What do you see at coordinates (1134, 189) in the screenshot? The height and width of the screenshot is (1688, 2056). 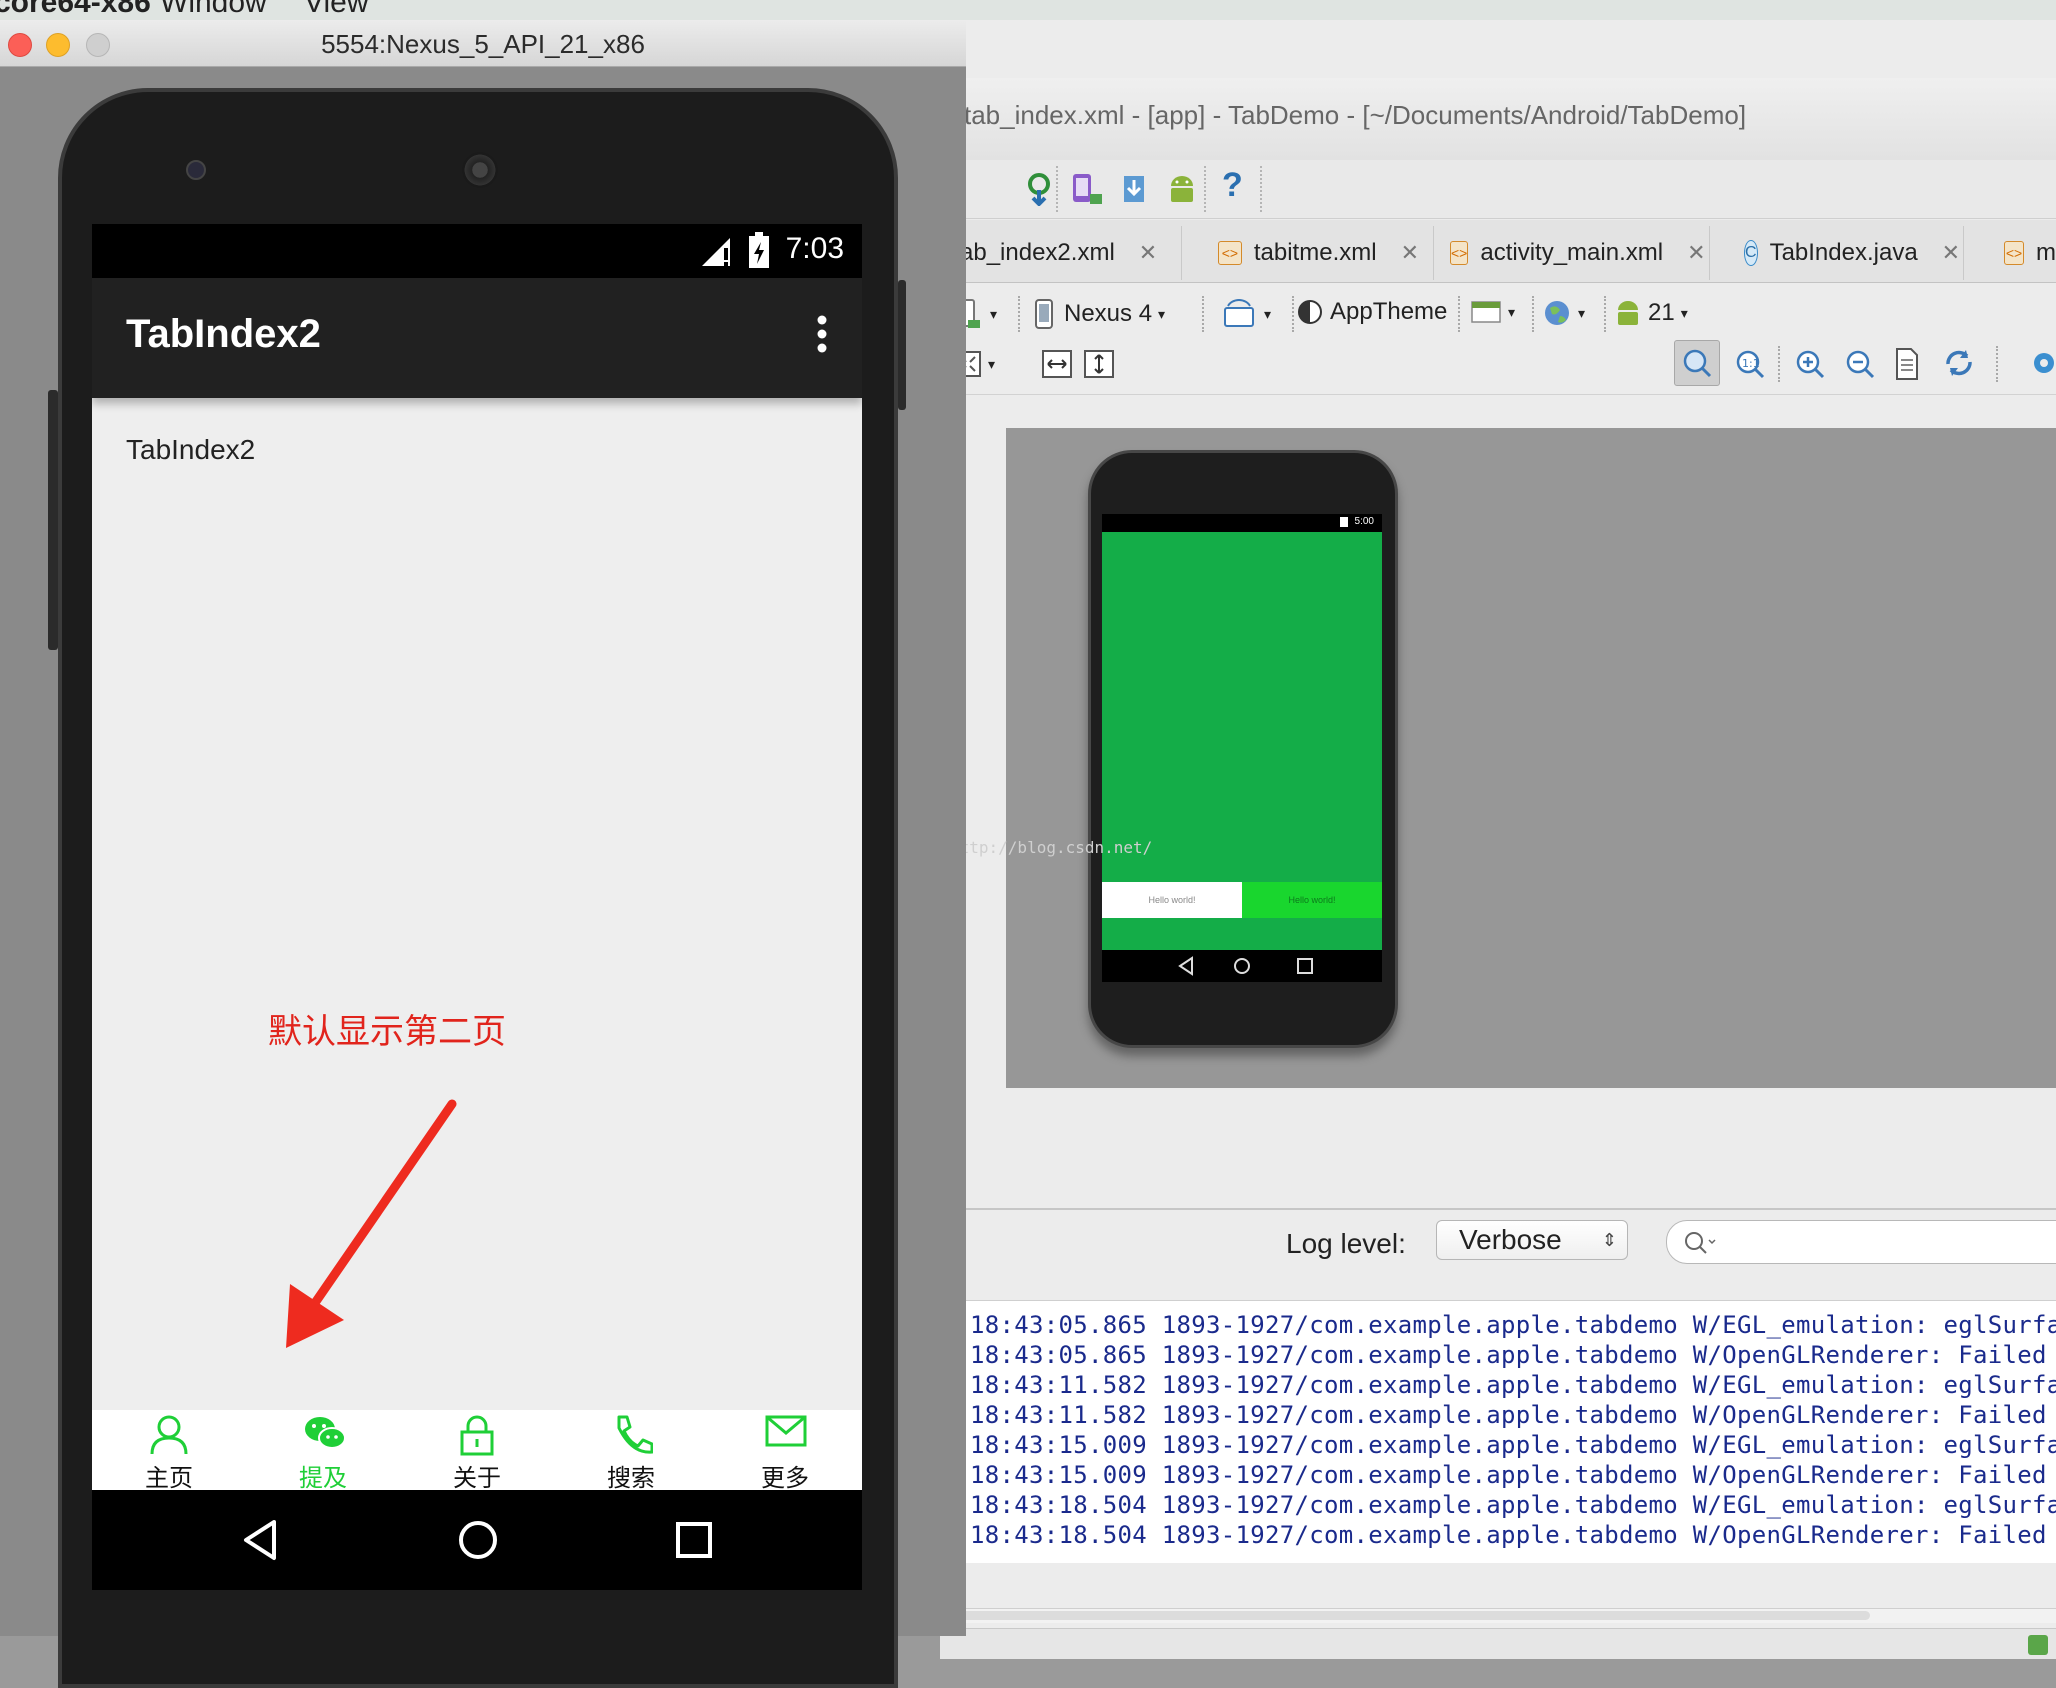 I see `sdk-manager-icon` at bounding box center [1134, 189].